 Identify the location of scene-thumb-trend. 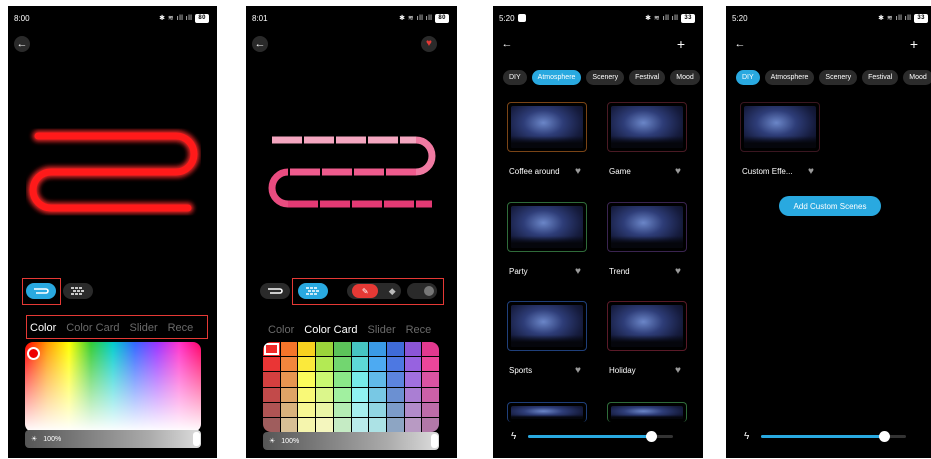
(647, 227).